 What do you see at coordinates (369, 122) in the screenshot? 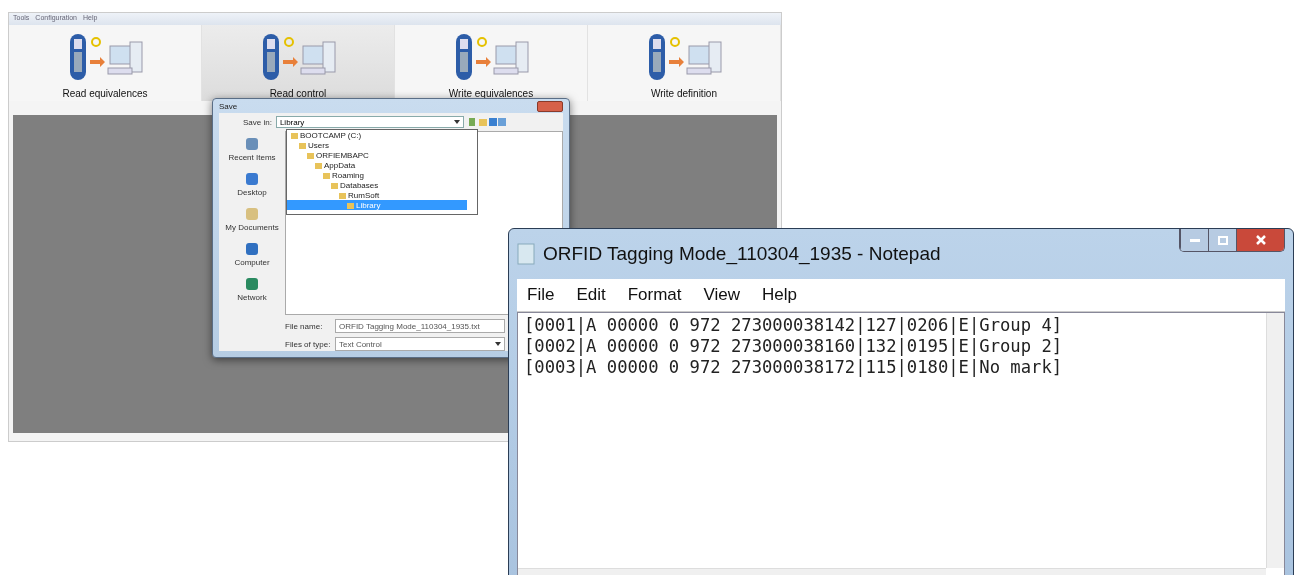
I see `save-in-dropdown: Library` at bounding box center [369, 122].